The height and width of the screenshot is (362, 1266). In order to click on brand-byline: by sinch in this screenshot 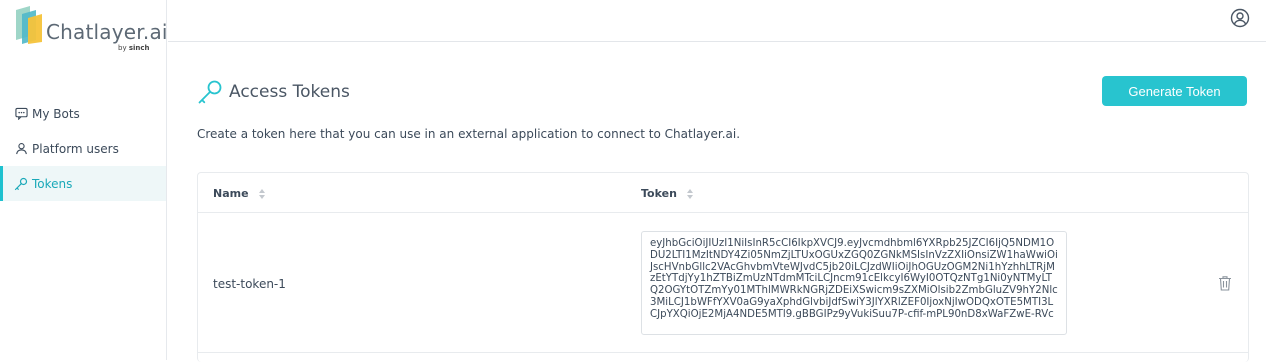, I will do `click(134, 48)`.